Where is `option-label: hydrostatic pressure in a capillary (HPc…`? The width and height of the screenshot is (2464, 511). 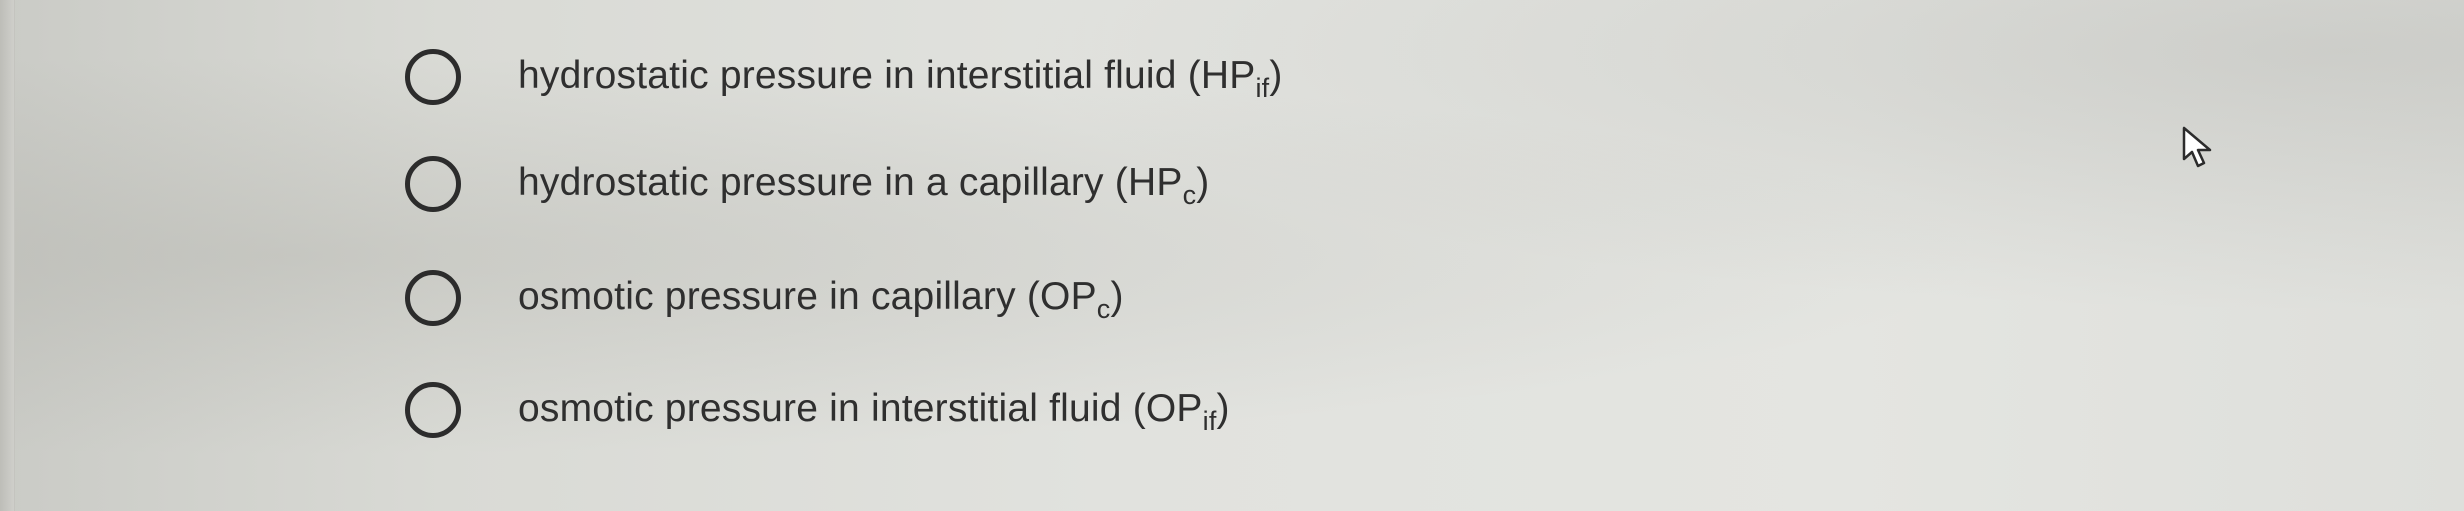
option-label: hydrostatic pressure in a capillary (HPc… is located at coordinates (863, 183).